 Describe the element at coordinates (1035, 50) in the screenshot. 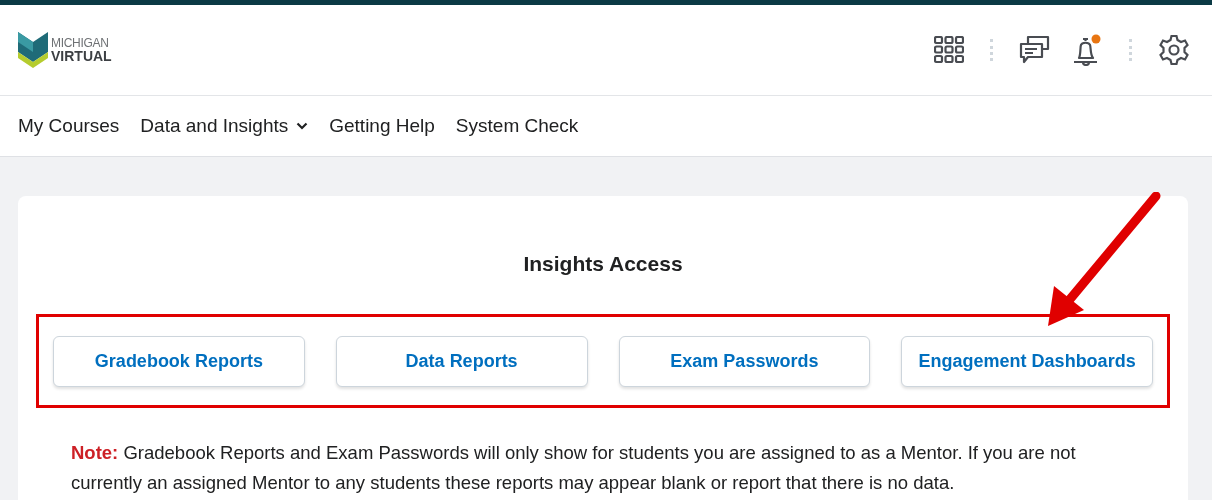

I see `chat-icon` at that location.